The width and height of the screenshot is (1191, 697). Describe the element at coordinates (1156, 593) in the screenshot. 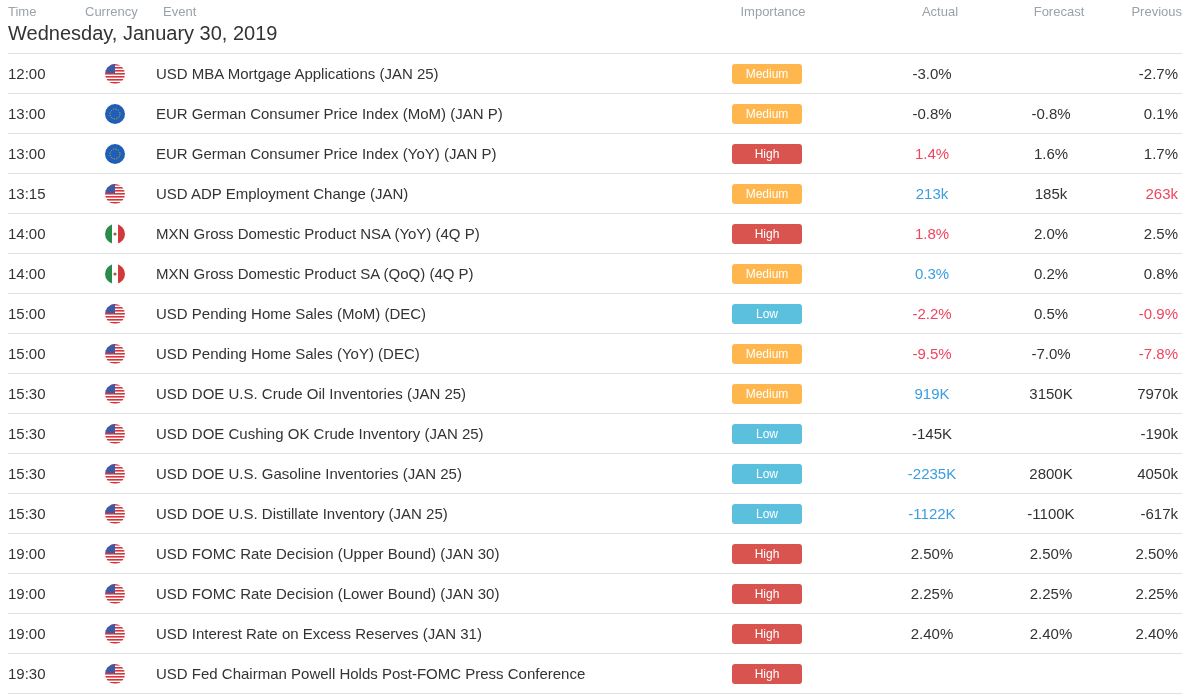

I see `previous-value: 2.25%` at that location.